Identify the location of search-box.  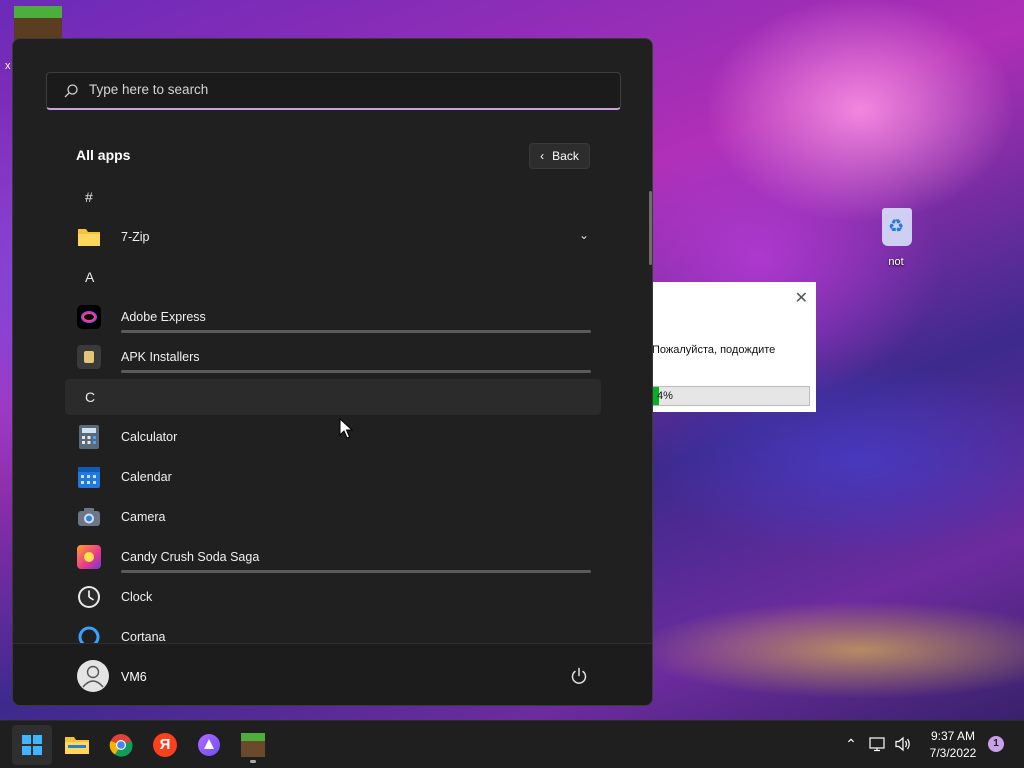
(333, 91).